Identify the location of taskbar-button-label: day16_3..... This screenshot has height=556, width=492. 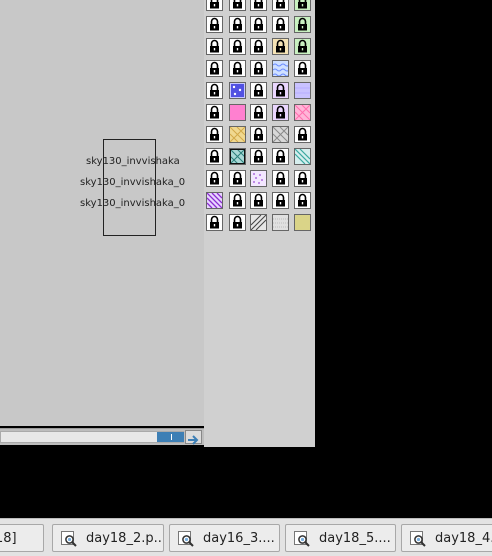
(239, 538).